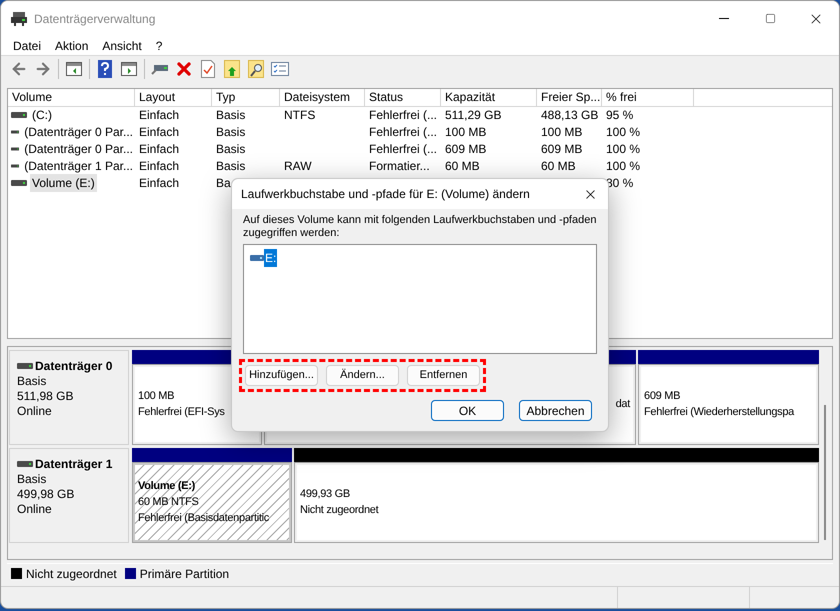  Describe the element at coordinates (169, 502) in the screenshot. I see `partition-text: 60 MB NTFS` at that location.